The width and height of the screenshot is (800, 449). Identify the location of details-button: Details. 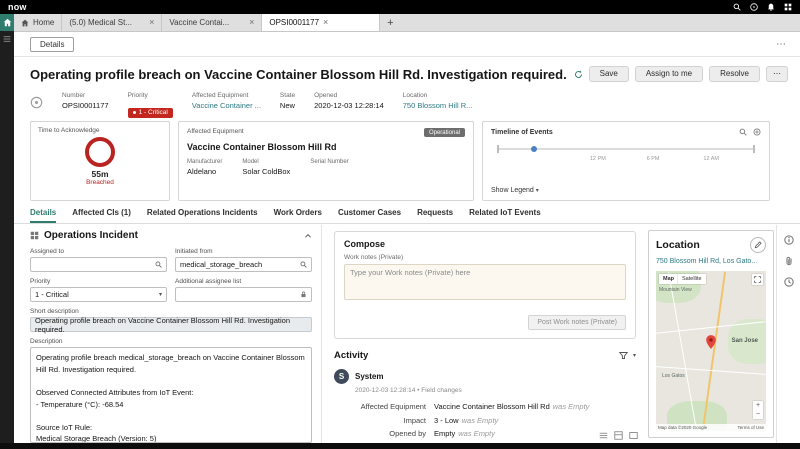
(52, 44).